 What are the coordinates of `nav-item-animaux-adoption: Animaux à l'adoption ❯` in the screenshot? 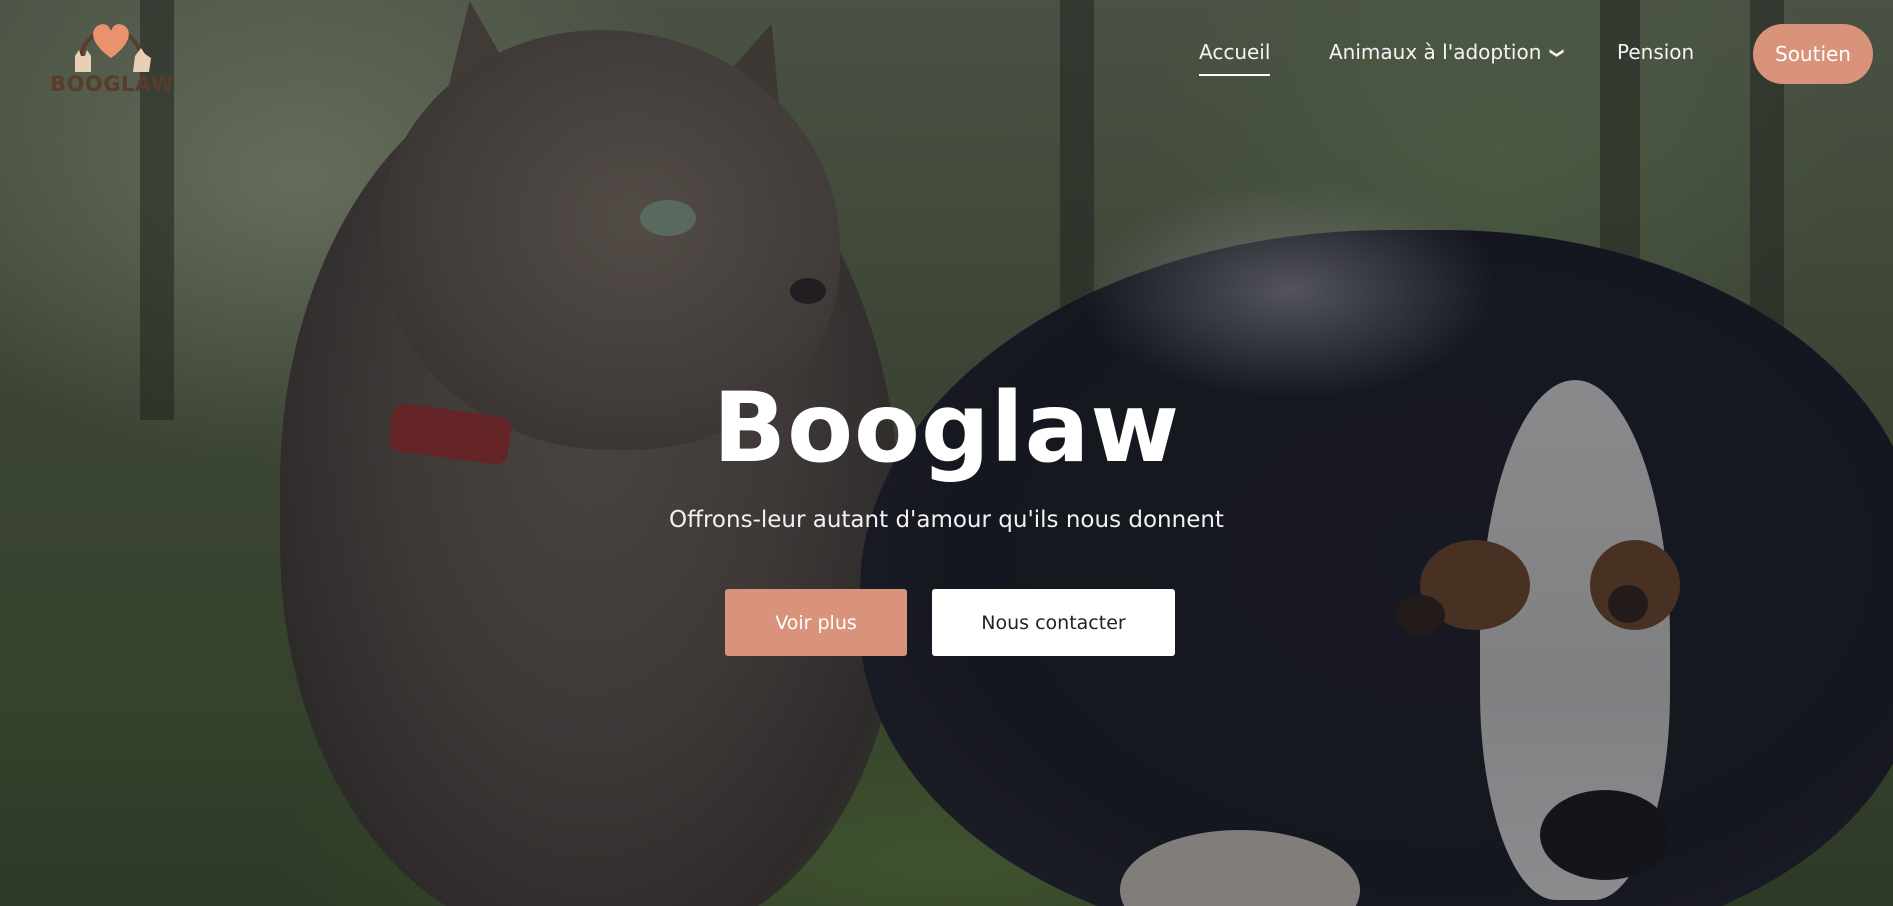 It's located at (1447, 52).